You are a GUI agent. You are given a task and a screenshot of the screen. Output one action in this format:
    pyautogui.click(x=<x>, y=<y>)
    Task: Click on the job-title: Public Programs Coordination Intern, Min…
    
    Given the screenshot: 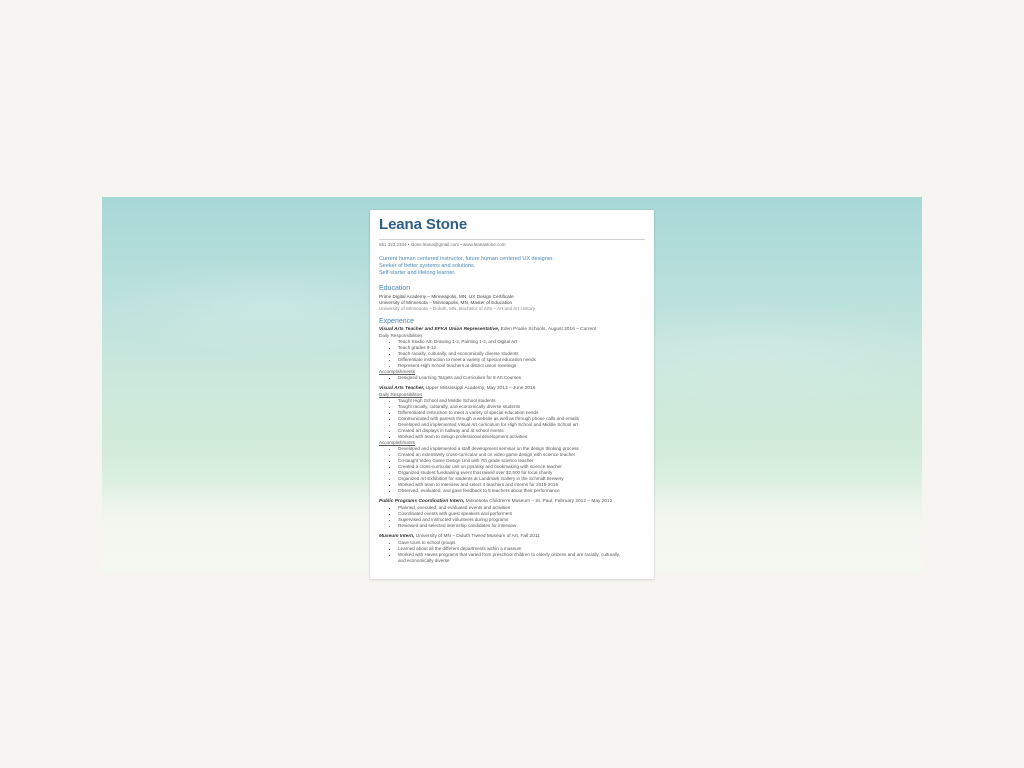 What is the action you would take?
    pyautogui.click(x=512, y=502)
    